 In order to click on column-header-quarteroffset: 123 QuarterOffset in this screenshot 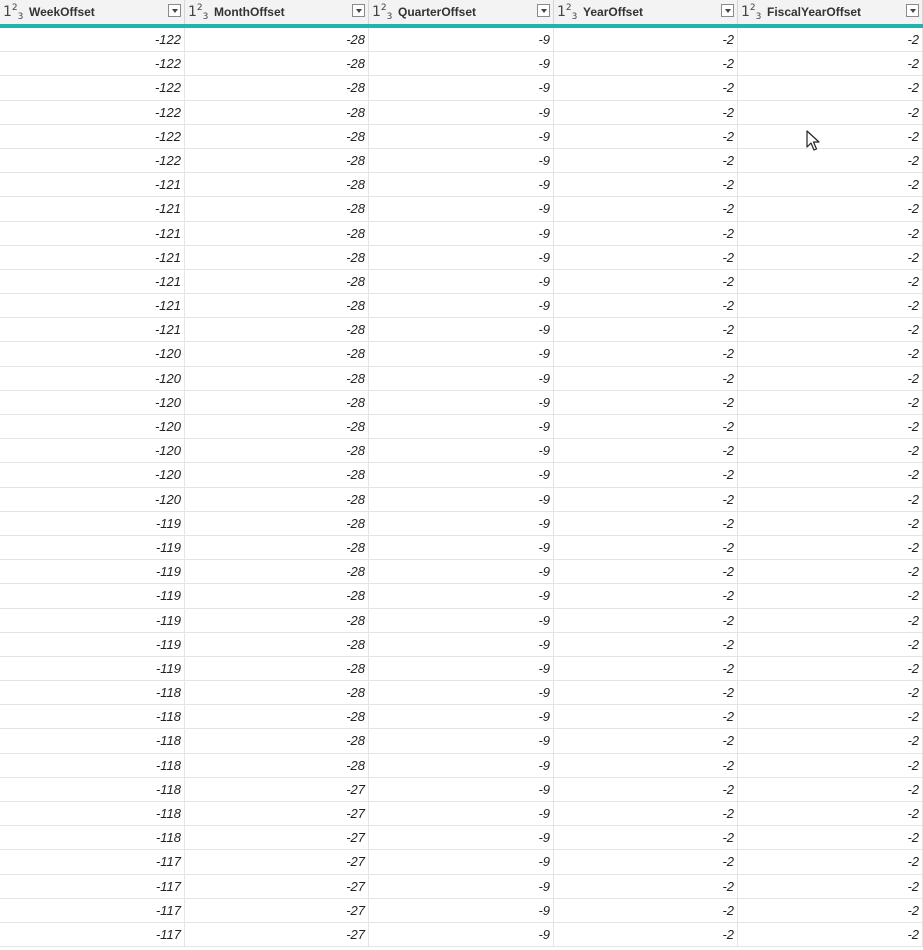, I will do `click(461, 12)`.